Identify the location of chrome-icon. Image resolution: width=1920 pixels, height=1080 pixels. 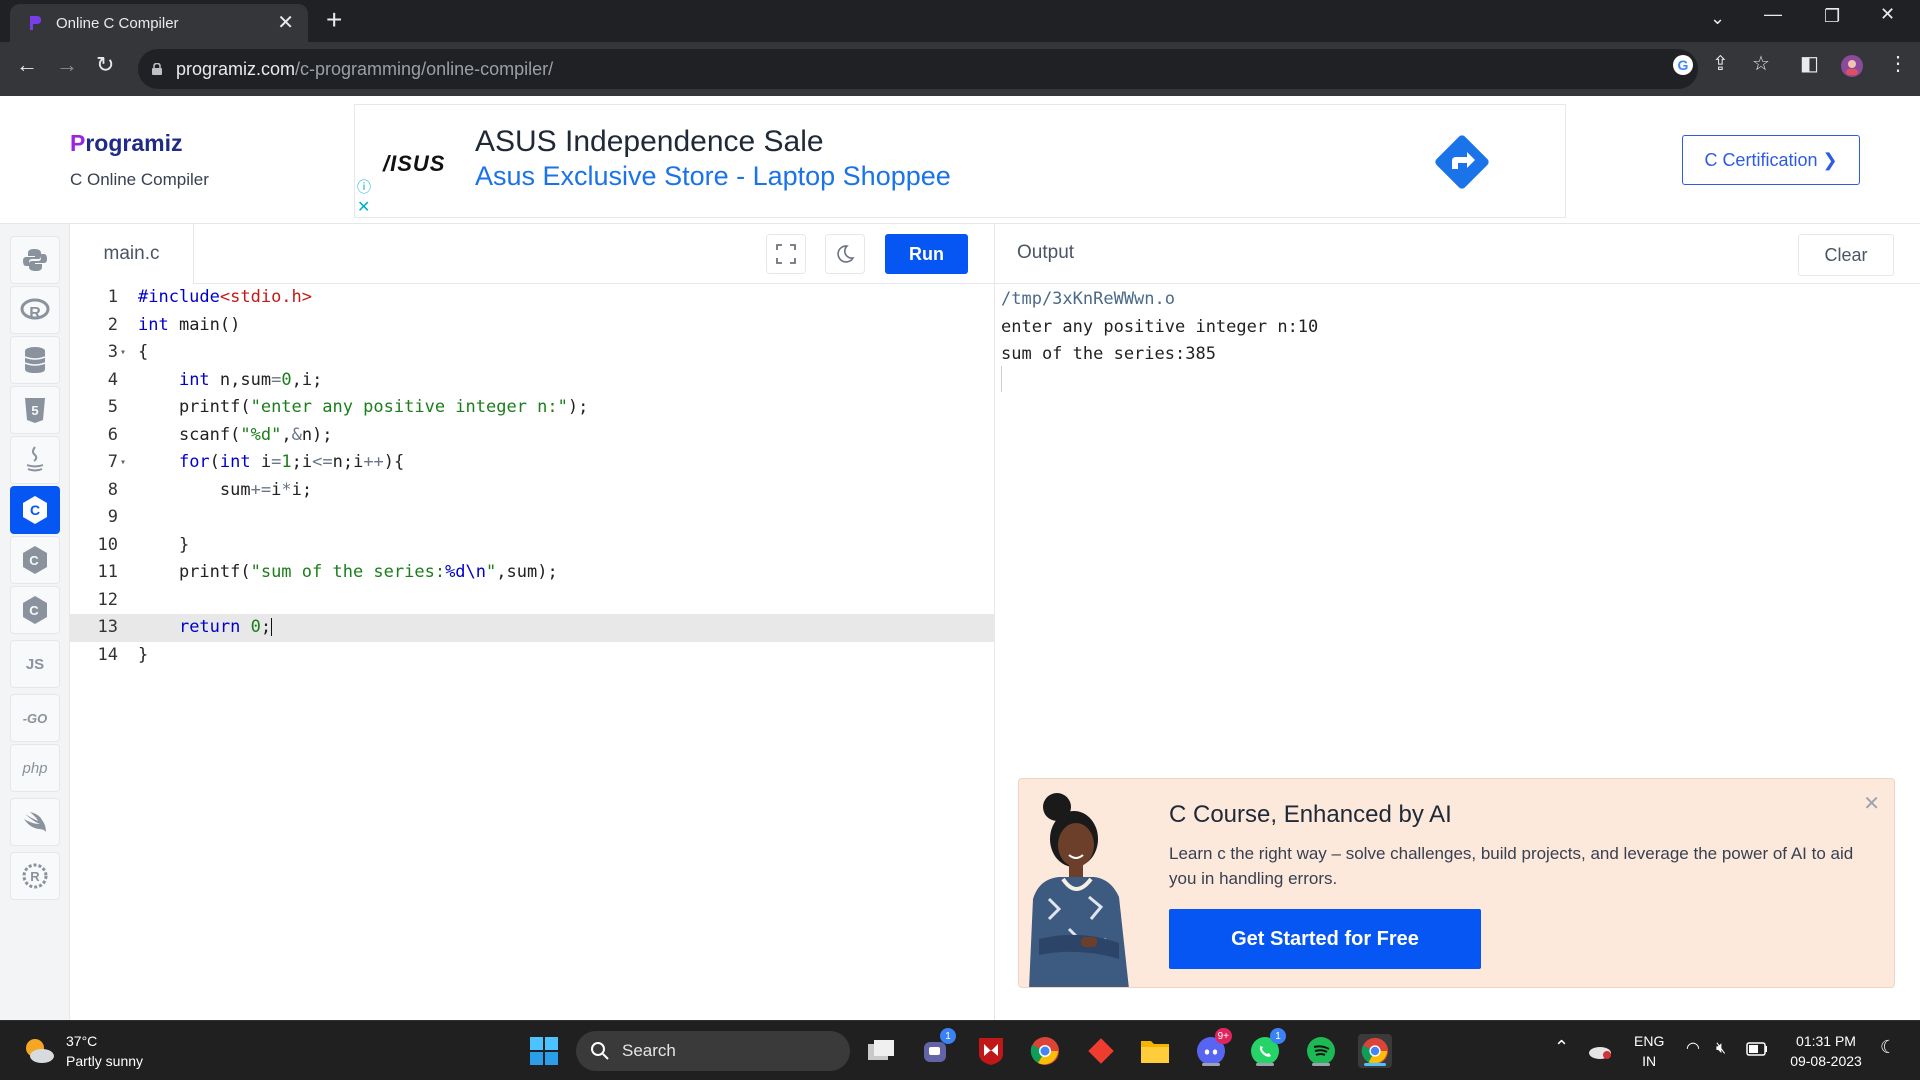
(1045, 1051).